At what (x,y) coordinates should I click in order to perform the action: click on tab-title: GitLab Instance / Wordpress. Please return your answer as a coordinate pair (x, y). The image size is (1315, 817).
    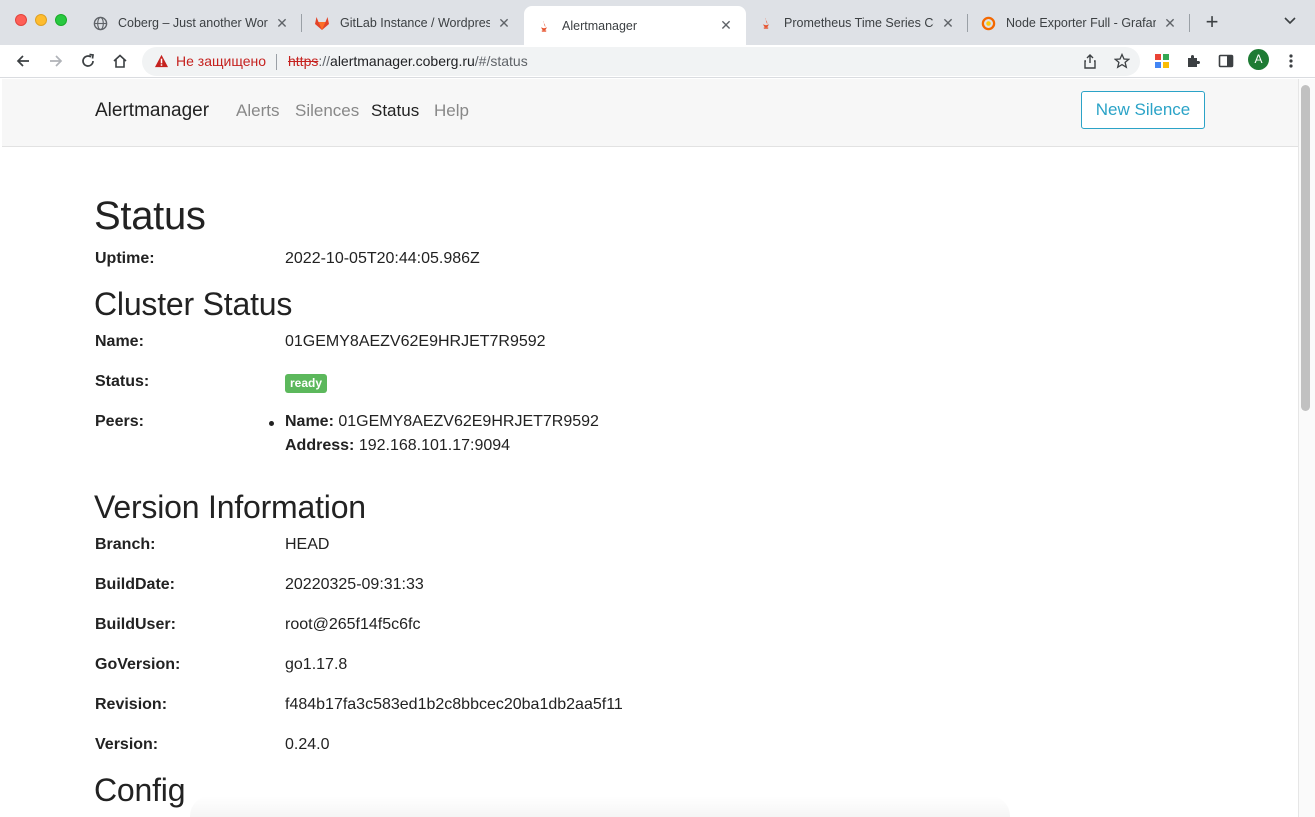
    Looking at the image, I should click on (415, 23).